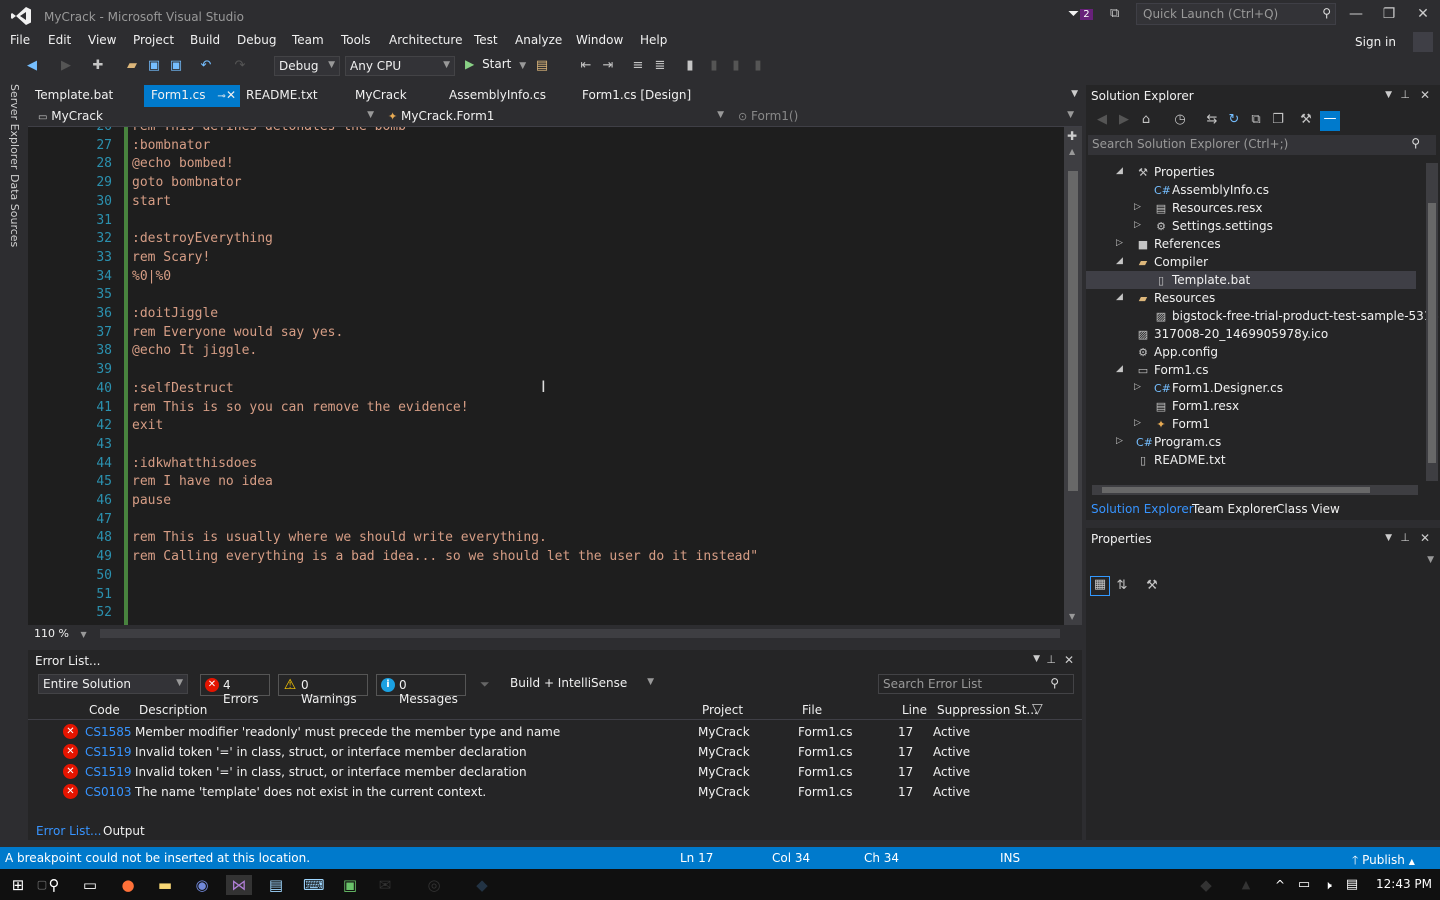 This screenshot has width=1440, height=900. Describe the element at coordinates (1178, 244) in the screenshot. I see `tree-item: ■ References` at that location.